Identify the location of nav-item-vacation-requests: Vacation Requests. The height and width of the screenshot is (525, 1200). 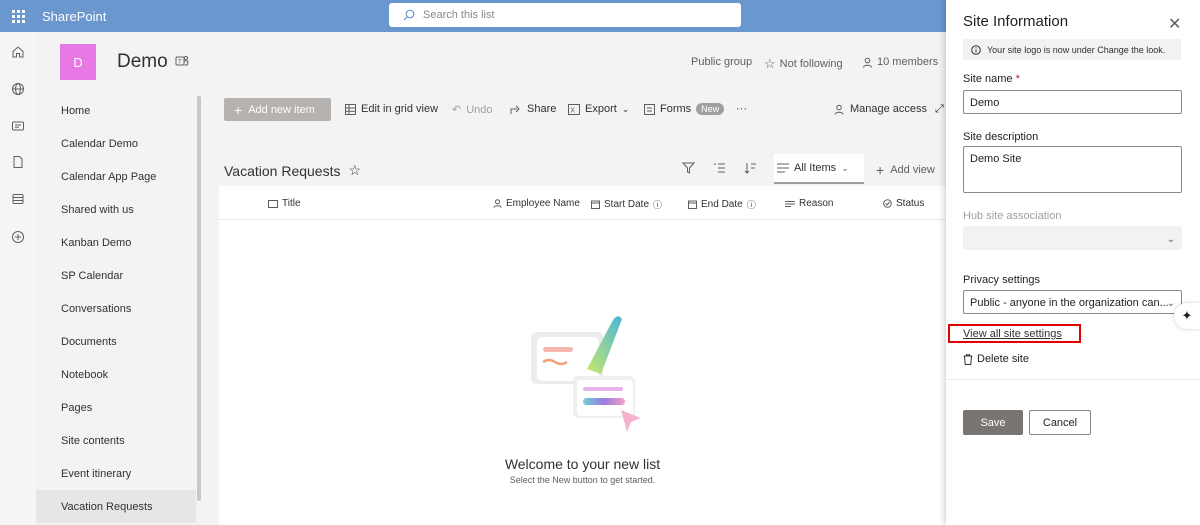
(107, 507).